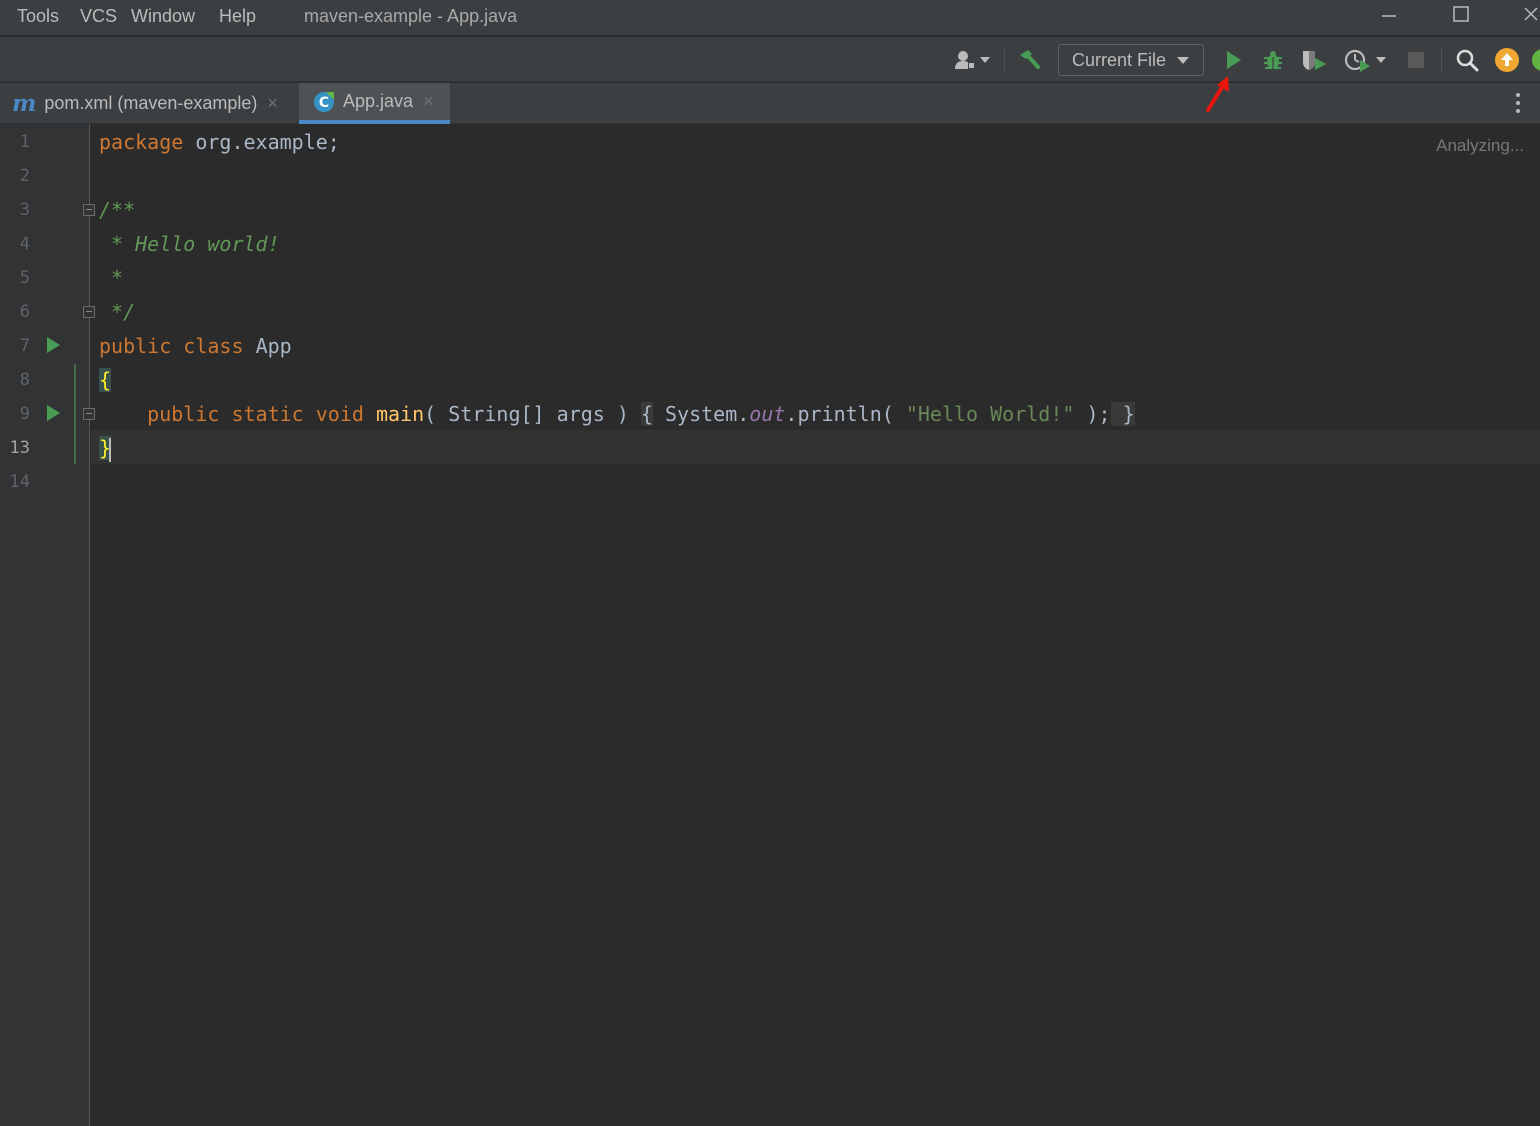  I want to click on close-icon, so click(1531, 14).